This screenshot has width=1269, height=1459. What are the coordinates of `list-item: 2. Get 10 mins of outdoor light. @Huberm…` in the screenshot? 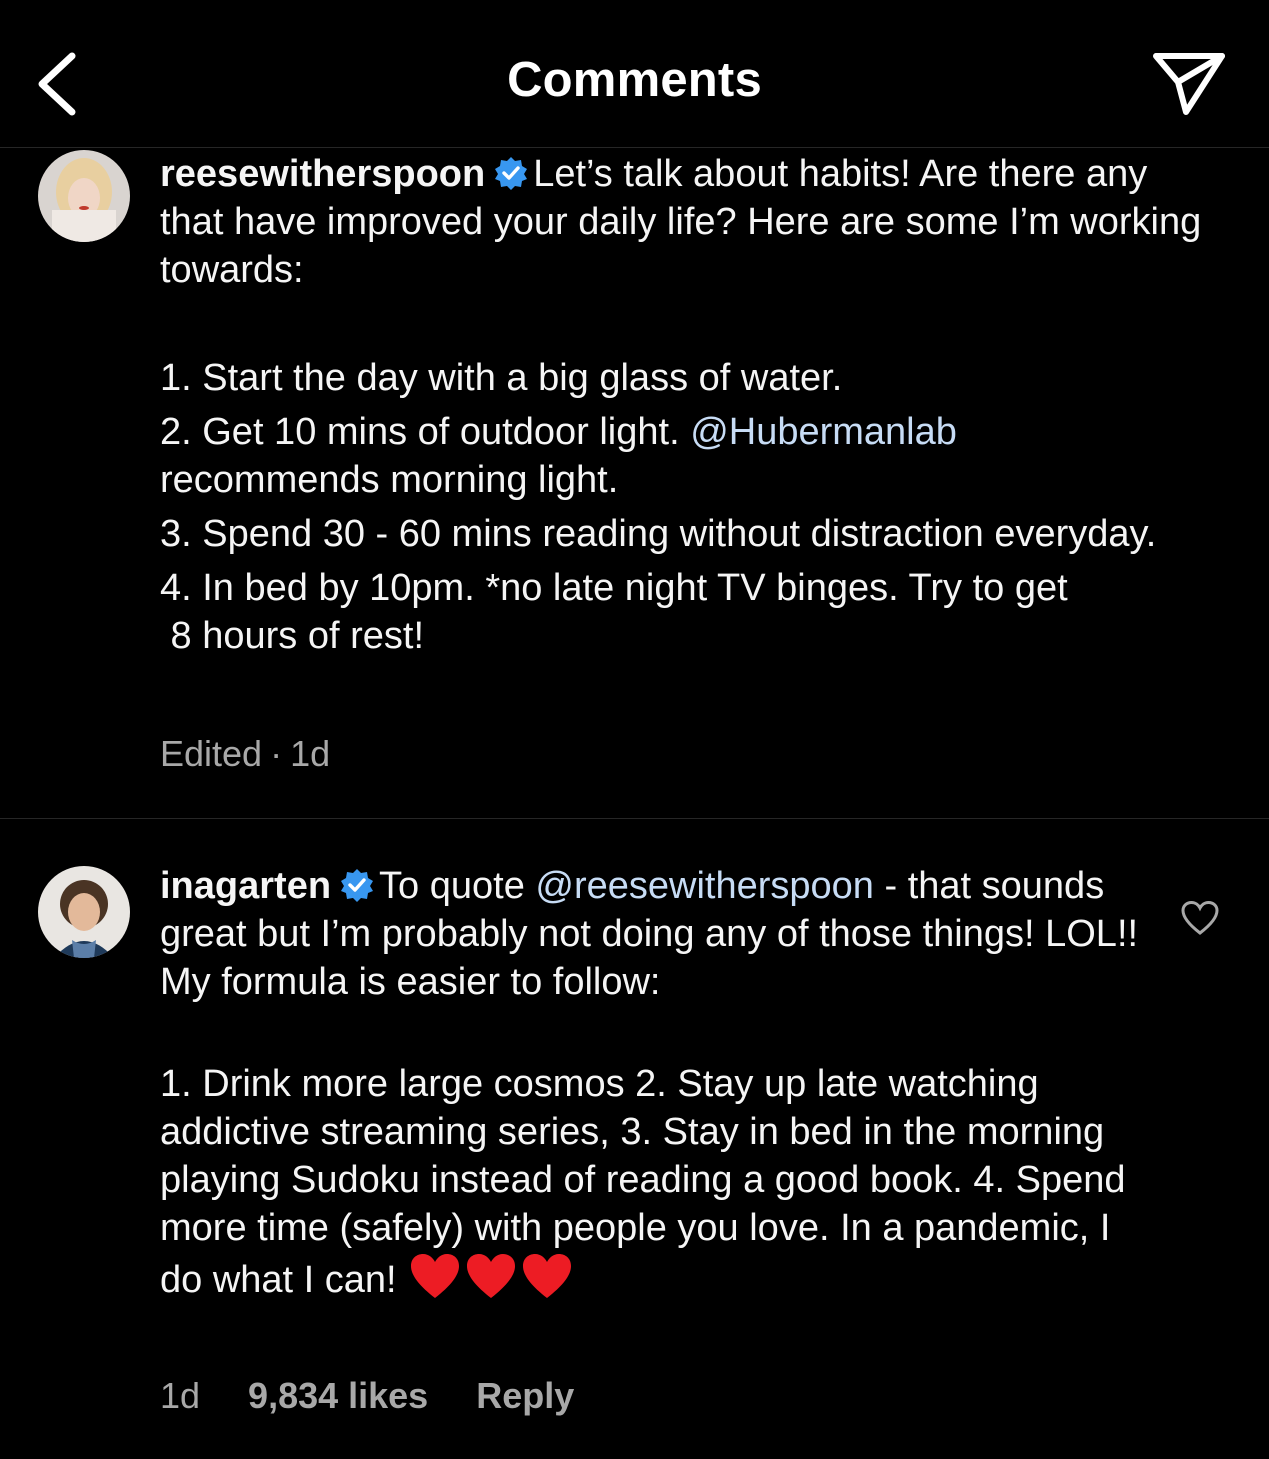 It's located at (558, 432).